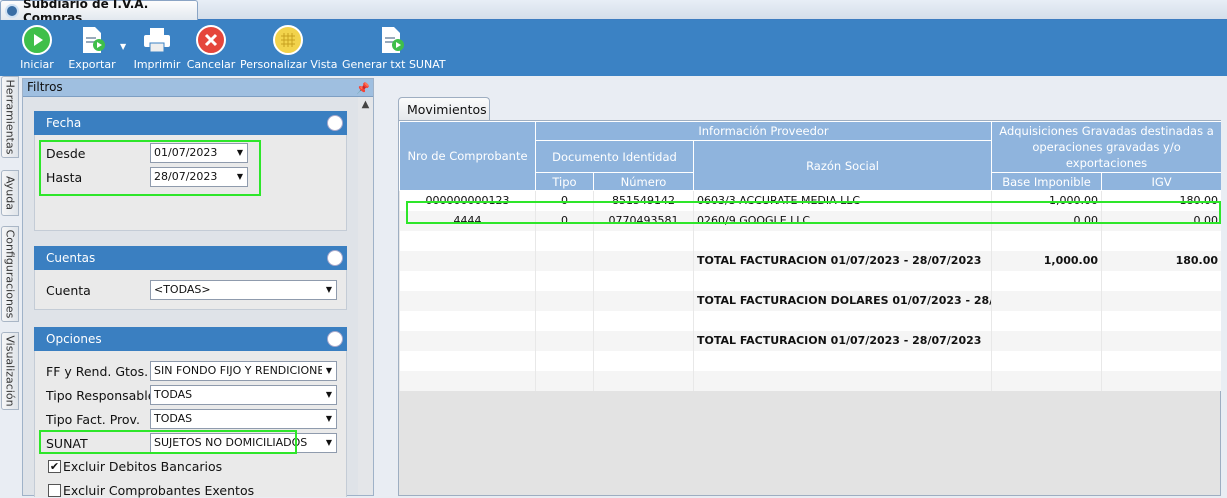 The image size is (1227, 498). What do you see at coordinates (613, 12) in the screenshot?
I see `document-tab-strip: Subdiario de I.V.A. Compras` at bounding box center [613, 12].